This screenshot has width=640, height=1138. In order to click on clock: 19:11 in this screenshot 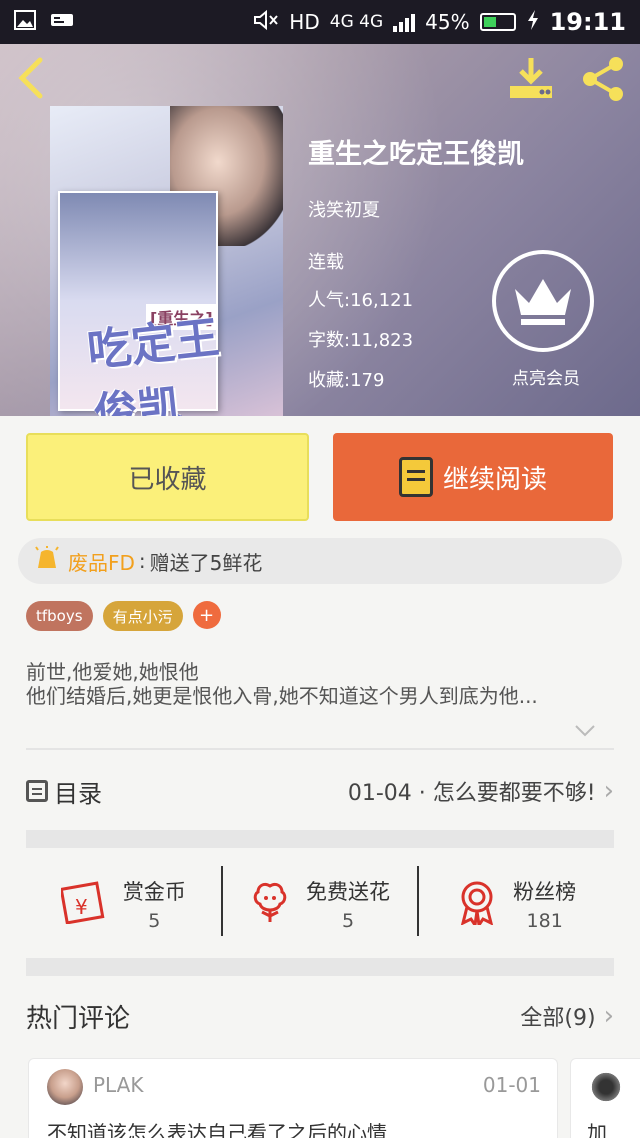, I will do `click(587, 22)`.